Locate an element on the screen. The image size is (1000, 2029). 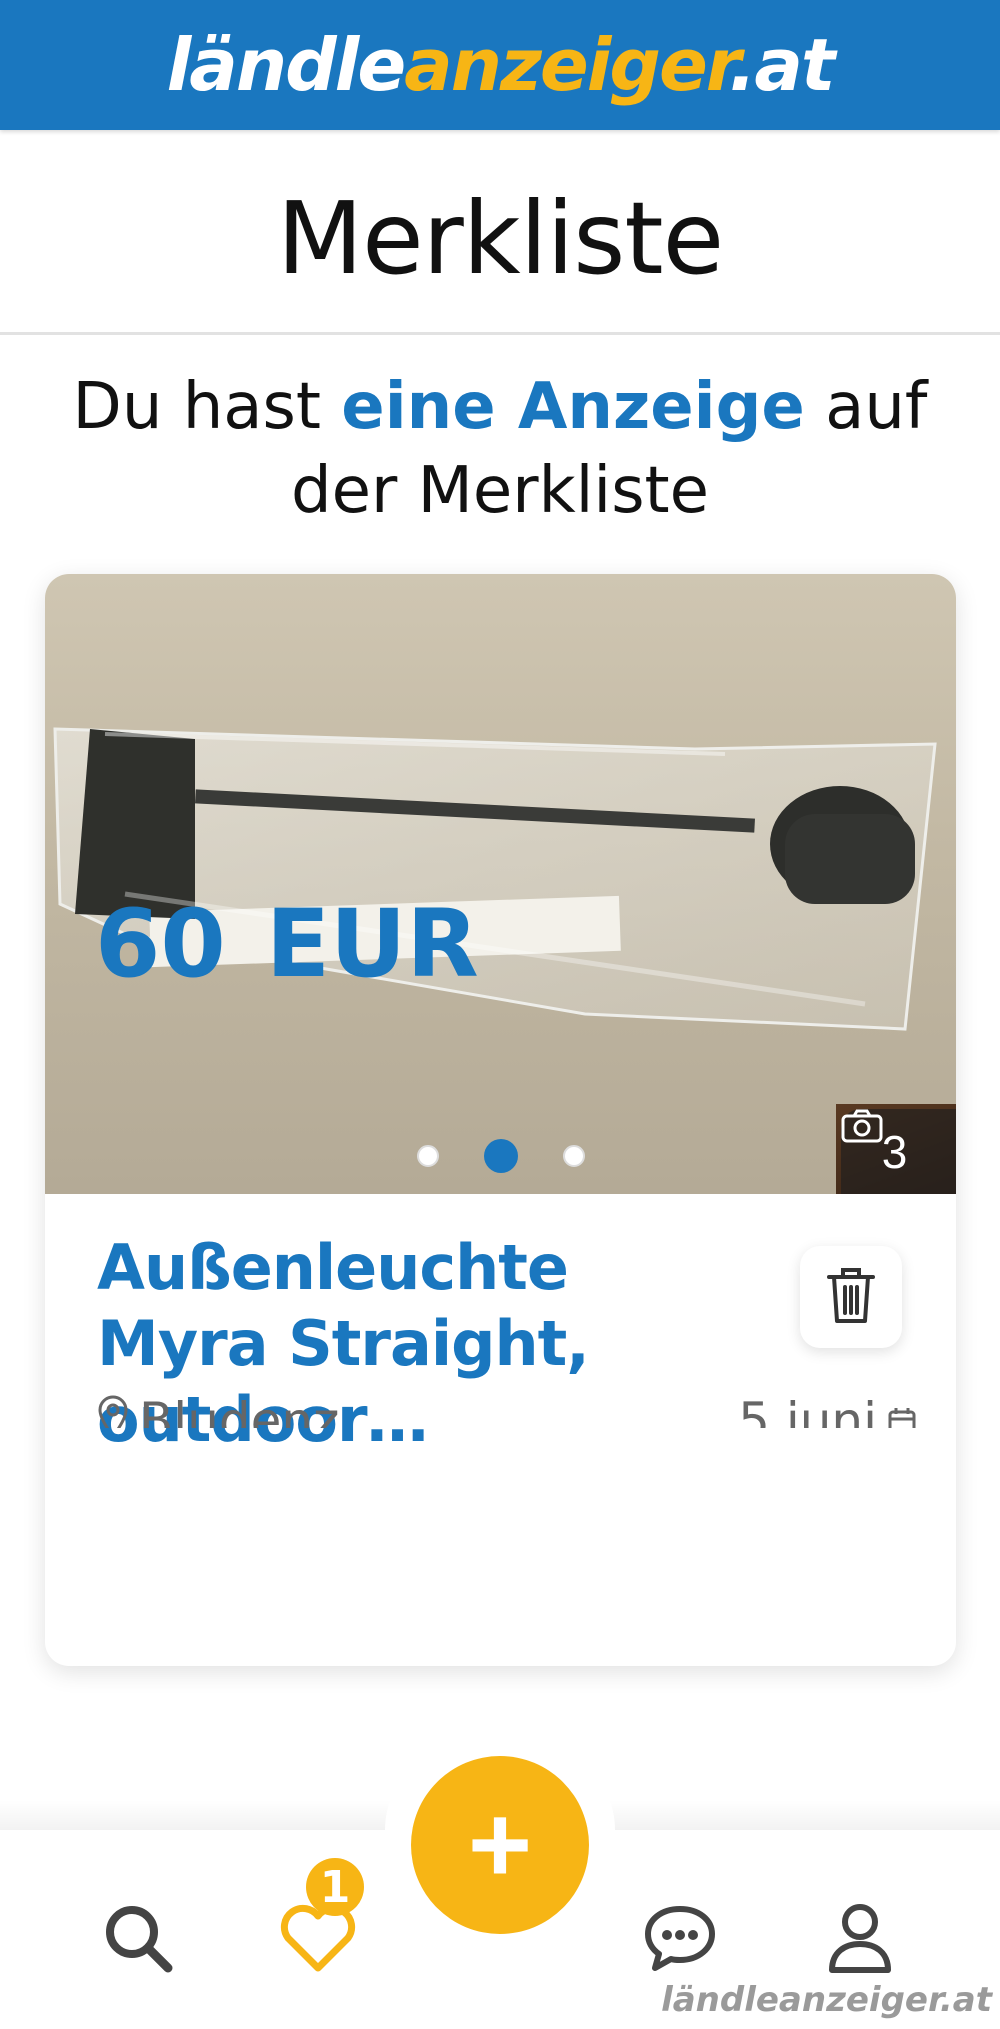
logo-part-1: ländle is located at coordinates (286, 65).